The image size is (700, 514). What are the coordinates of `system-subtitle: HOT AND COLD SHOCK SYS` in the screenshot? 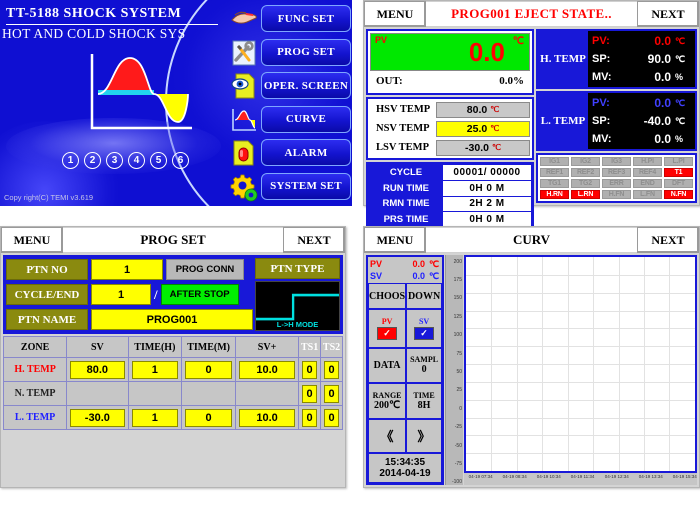 It's located at (94, 33).